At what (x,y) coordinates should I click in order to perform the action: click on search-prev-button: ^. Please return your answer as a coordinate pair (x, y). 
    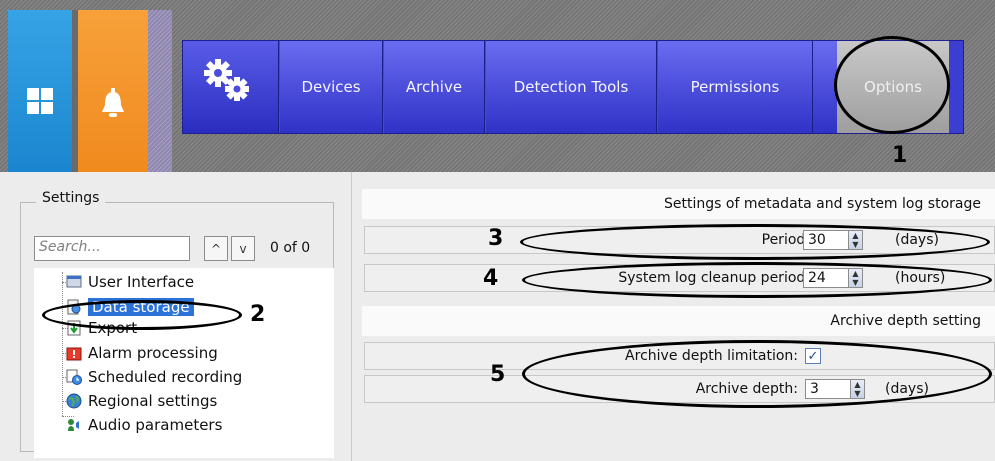
    Looking at the image, I should click on (216, 248).